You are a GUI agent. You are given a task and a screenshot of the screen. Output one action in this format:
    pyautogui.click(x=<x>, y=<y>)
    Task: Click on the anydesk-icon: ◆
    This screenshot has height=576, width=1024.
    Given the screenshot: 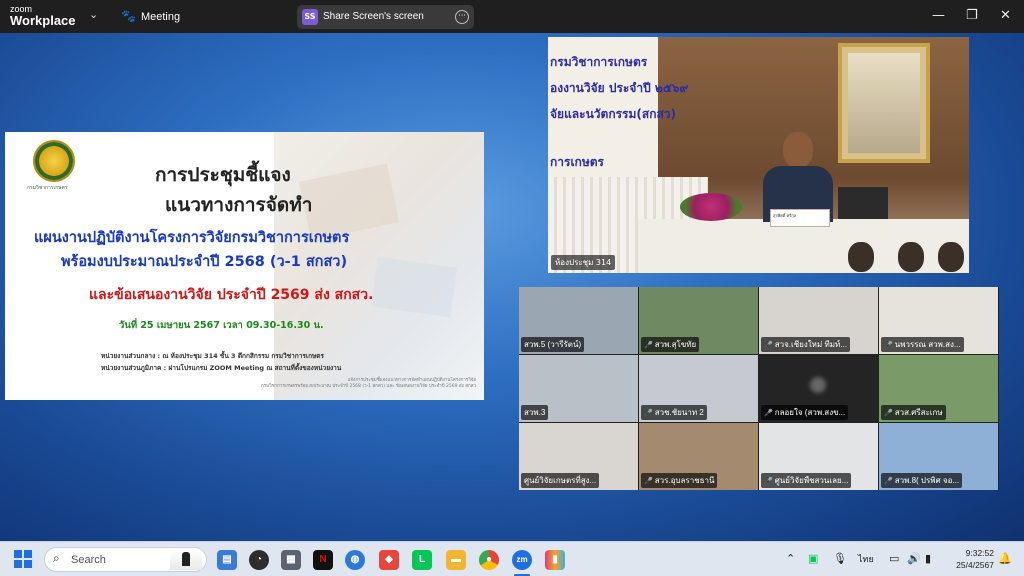 What is the action you would take?
    pyautogui.click(x=389, y=560)
    